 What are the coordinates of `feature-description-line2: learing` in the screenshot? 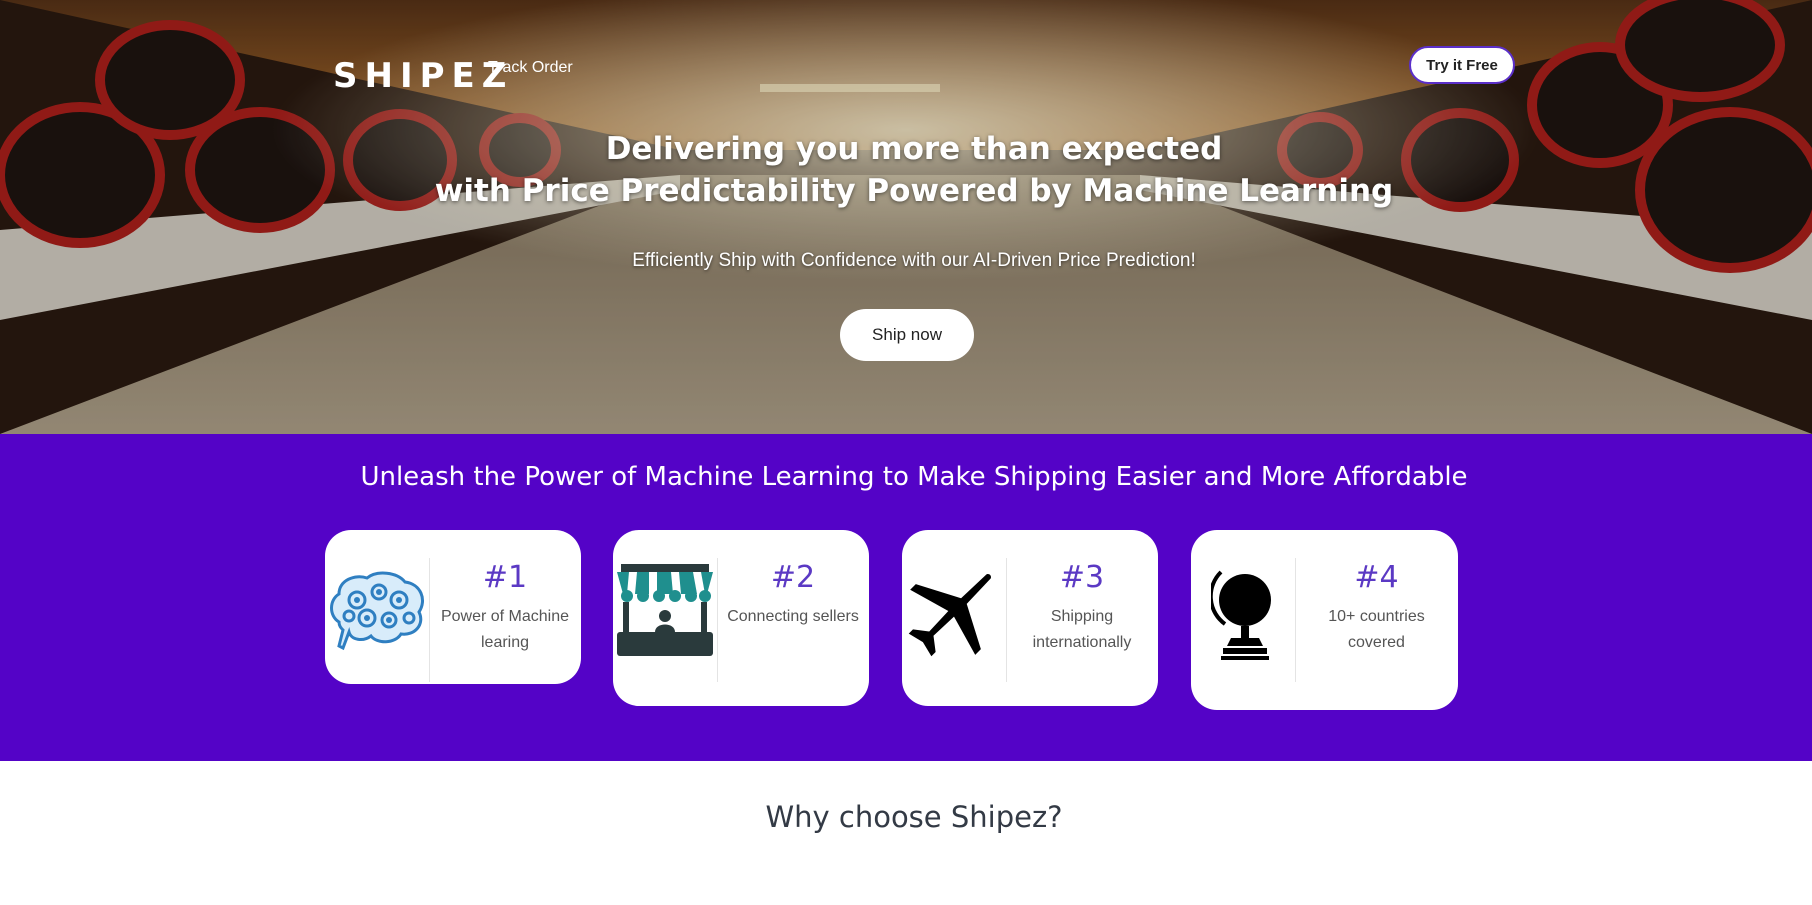 It's located at (505, 642).